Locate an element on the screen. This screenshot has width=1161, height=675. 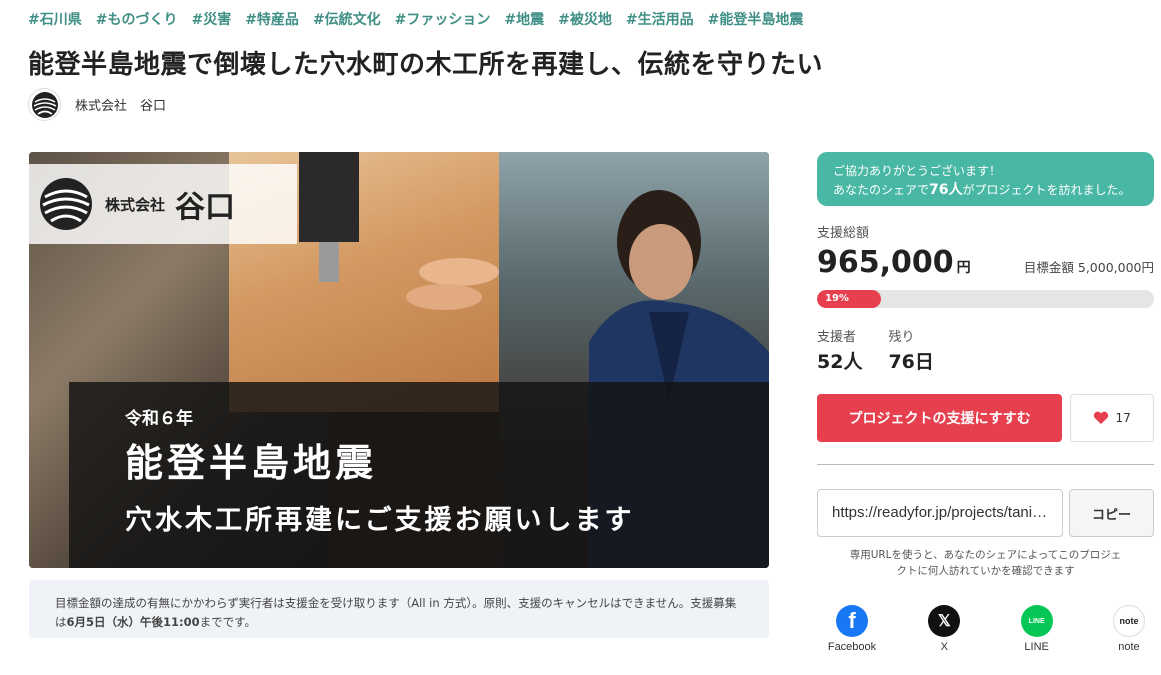
hero-headline: 能登半島地震 is located at coordinates (251, 462).